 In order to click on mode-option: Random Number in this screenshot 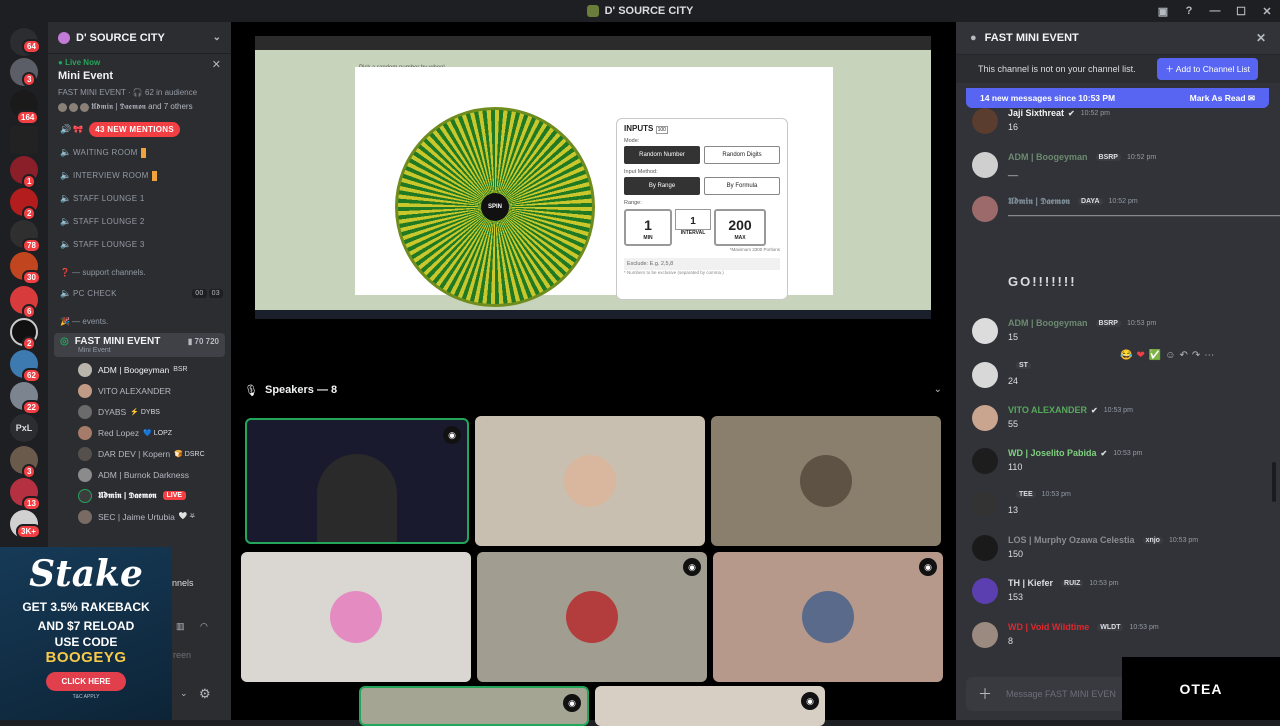, I will do `click(662, 155)`.